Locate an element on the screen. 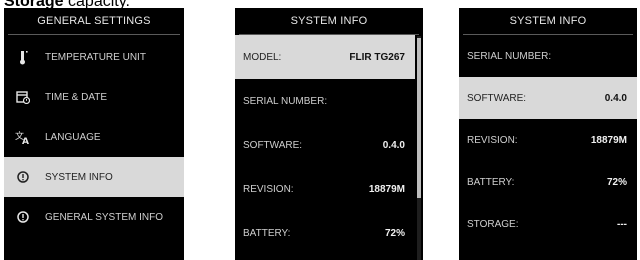 Image resolution: width=640 pixels, height=260 pixels. svg-text: A is located at coordinates (25, 140).